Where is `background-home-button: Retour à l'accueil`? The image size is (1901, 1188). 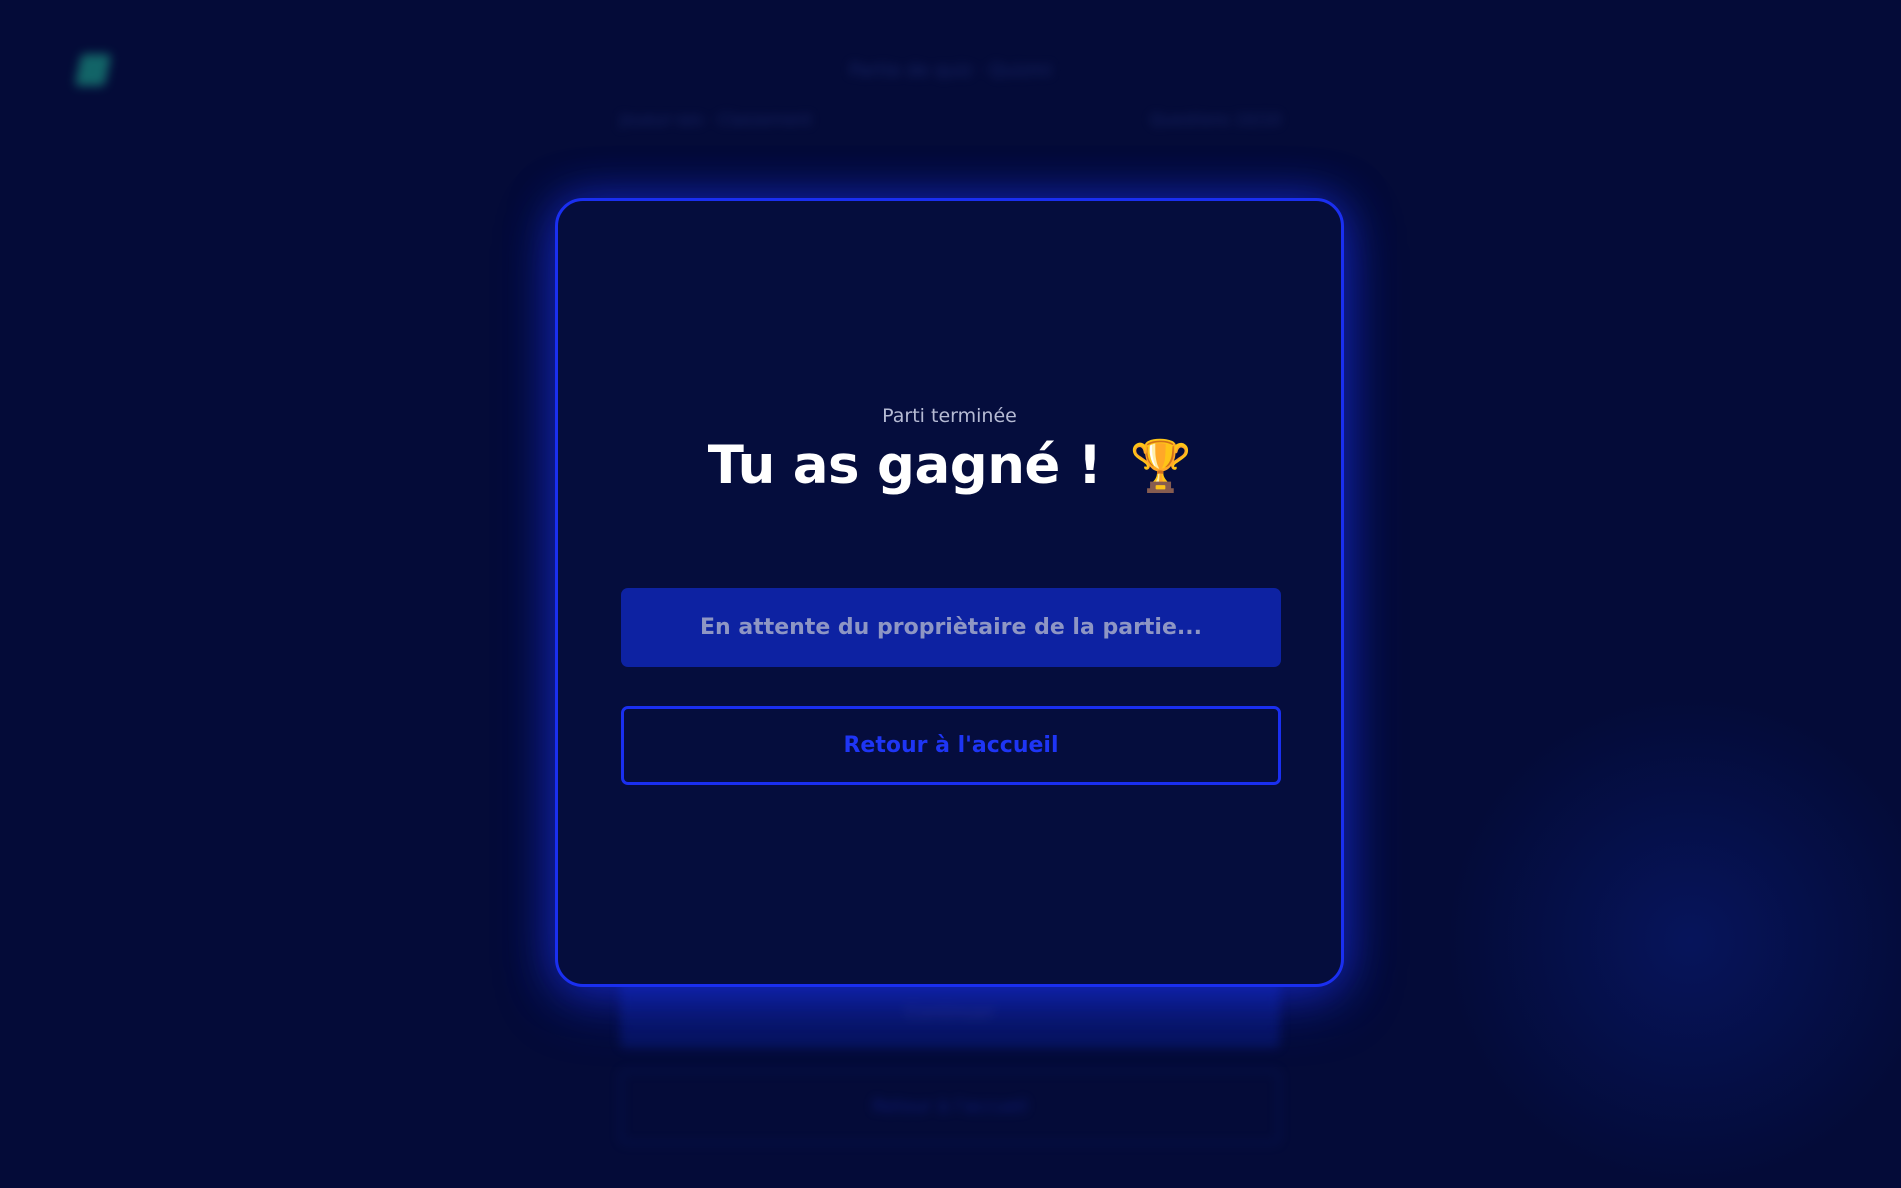
background-home-button: Retour à l'accueil is located at coordinates (950, 1107).